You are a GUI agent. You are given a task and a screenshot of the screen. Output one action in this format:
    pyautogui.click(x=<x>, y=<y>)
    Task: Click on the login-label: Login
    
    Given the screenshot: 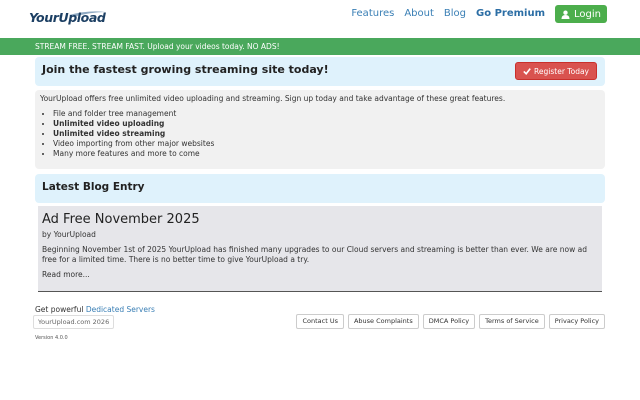 What is the action you would take?
    pyautogui.click(x=587, y=14)
    